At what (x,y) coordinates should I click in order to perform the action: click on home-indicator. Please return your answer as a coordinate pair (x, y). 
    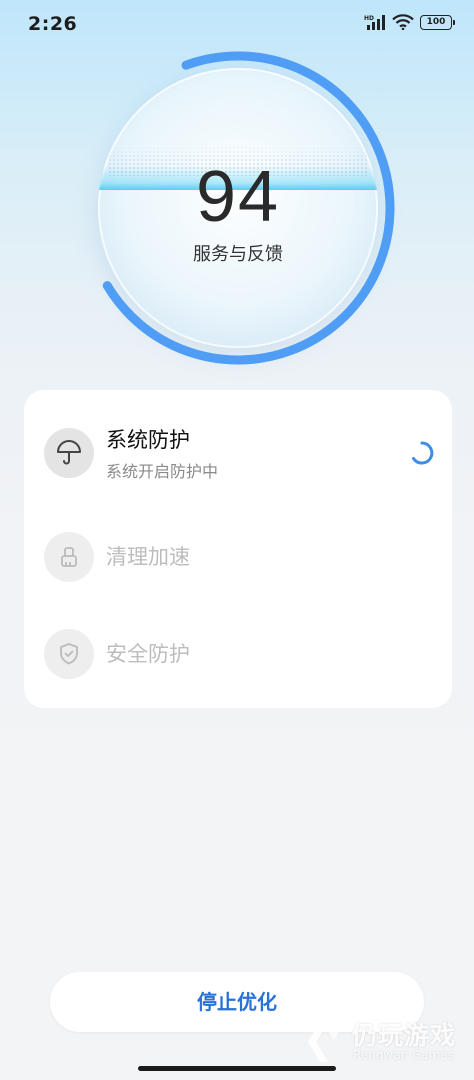
    Looking at the image, I should click on (237, 1068).